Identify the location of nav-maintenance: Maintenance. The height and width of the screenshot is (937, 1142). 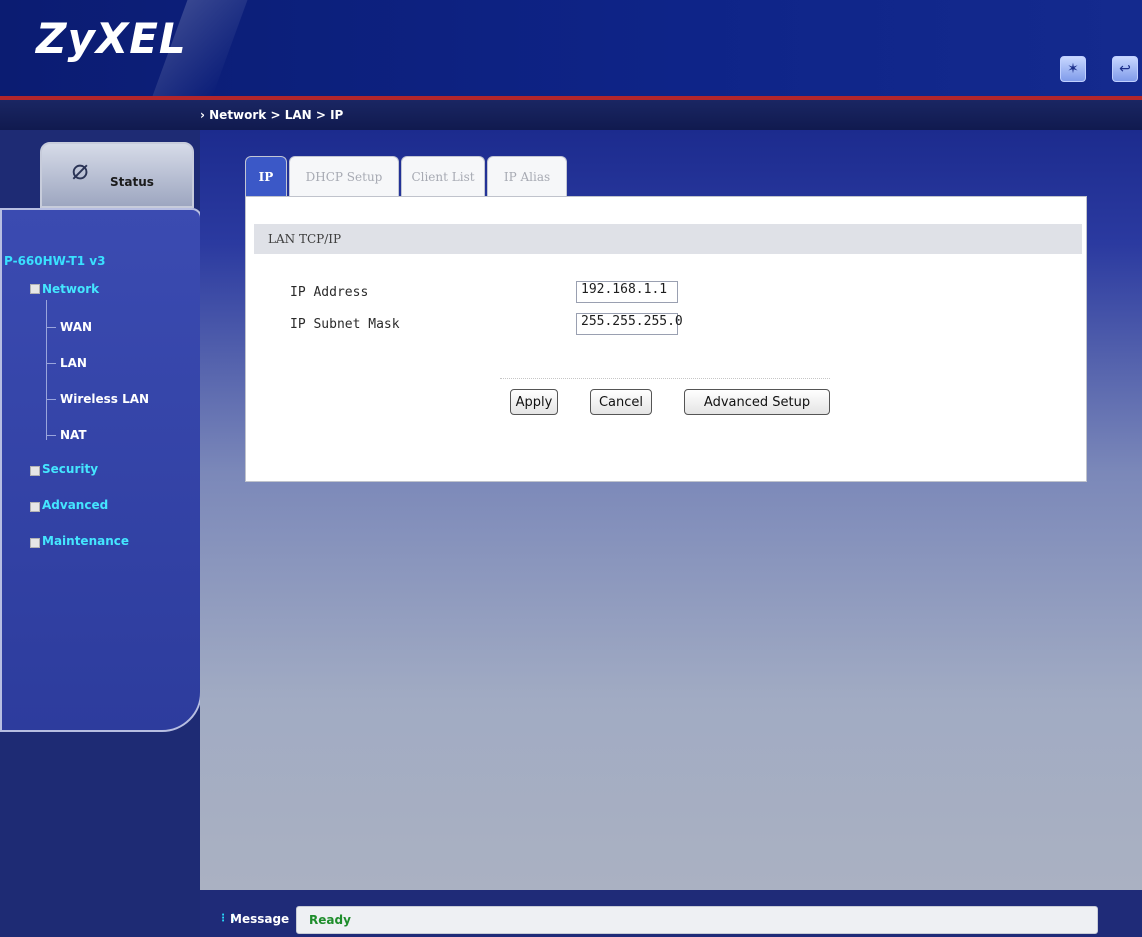
(85, 541).